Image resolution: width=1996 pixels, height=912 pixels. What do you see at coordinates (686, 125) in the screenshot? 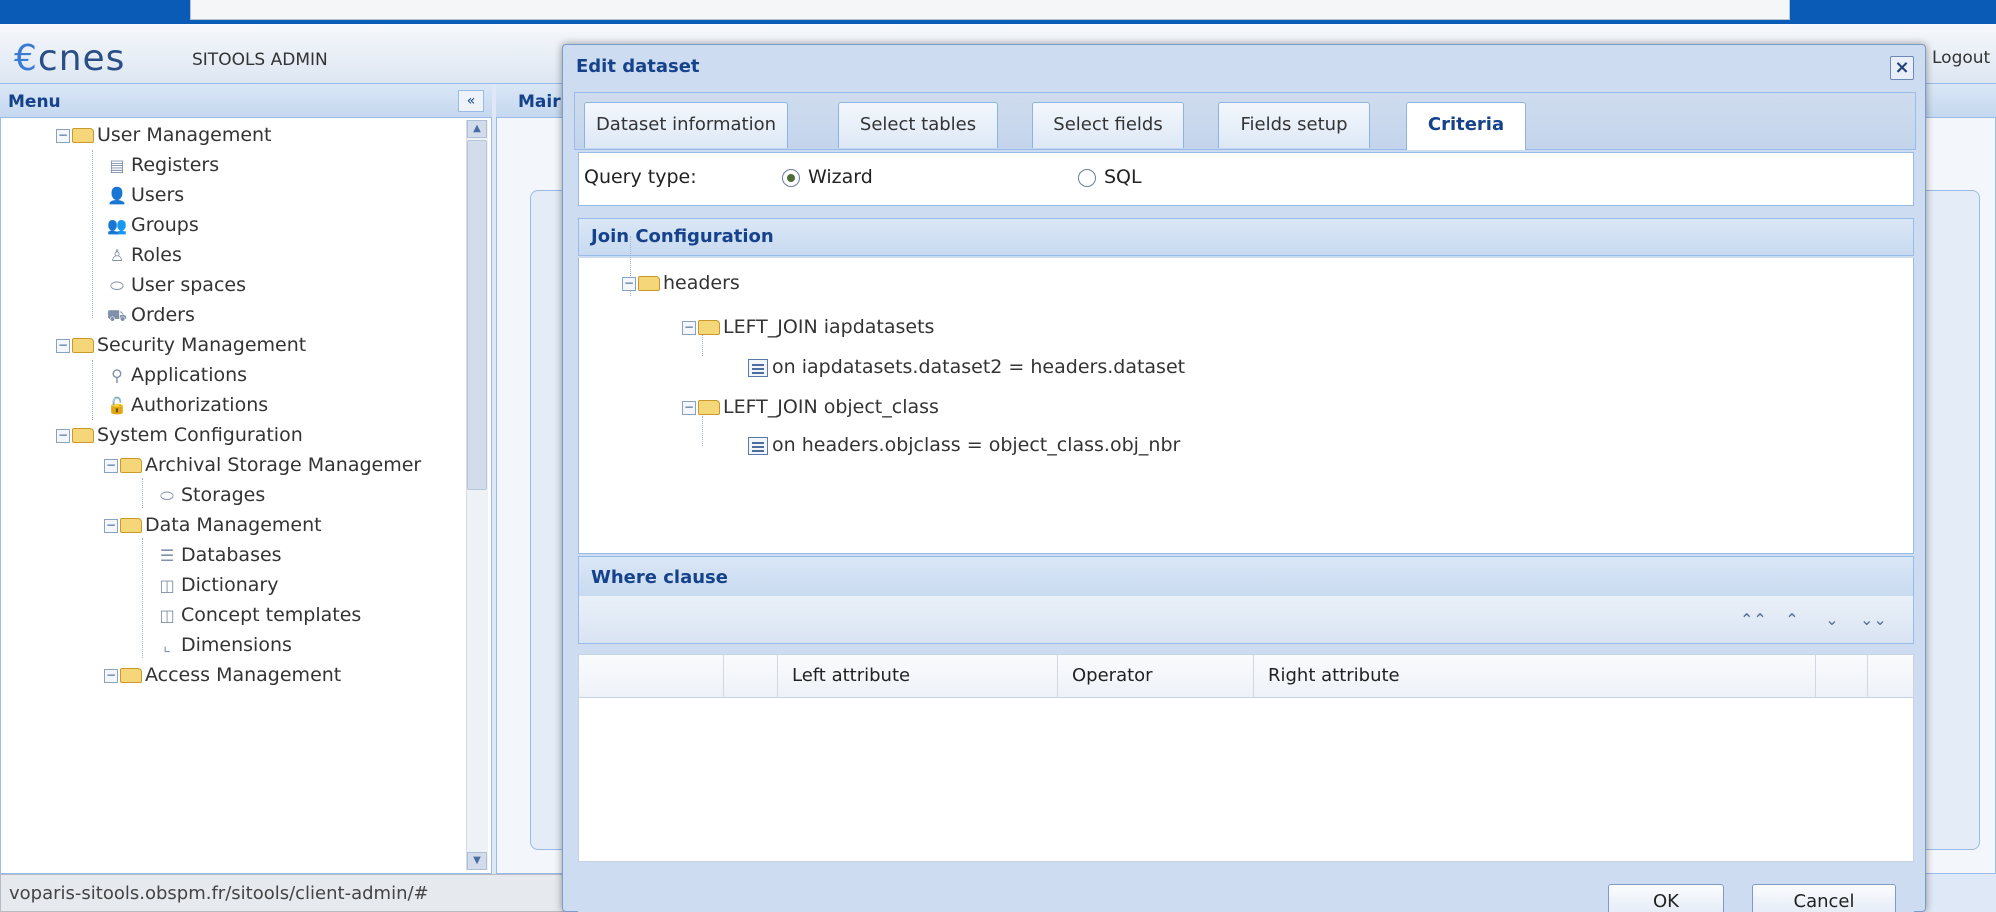
I see `tab-dataset-information: Dataset information` at bounding box center [686, 125].